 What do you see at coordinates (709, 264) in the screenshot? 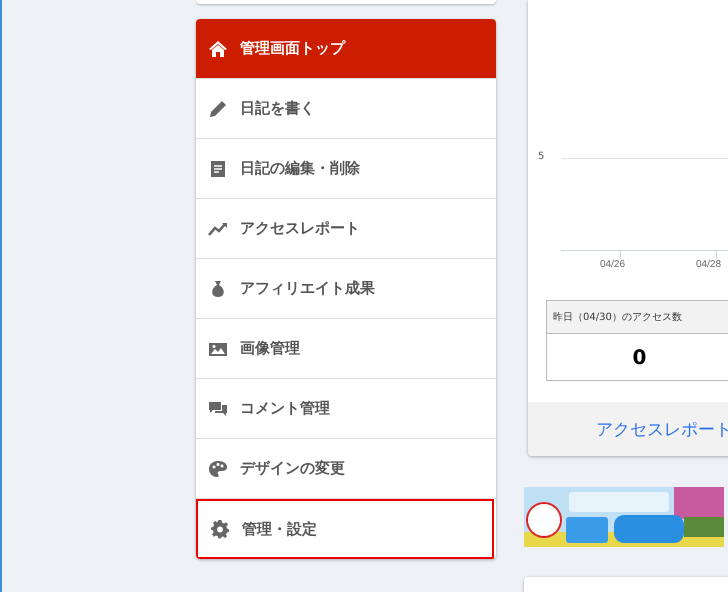
I see `axis-label: 04/28` at bounding box center [709, 264].